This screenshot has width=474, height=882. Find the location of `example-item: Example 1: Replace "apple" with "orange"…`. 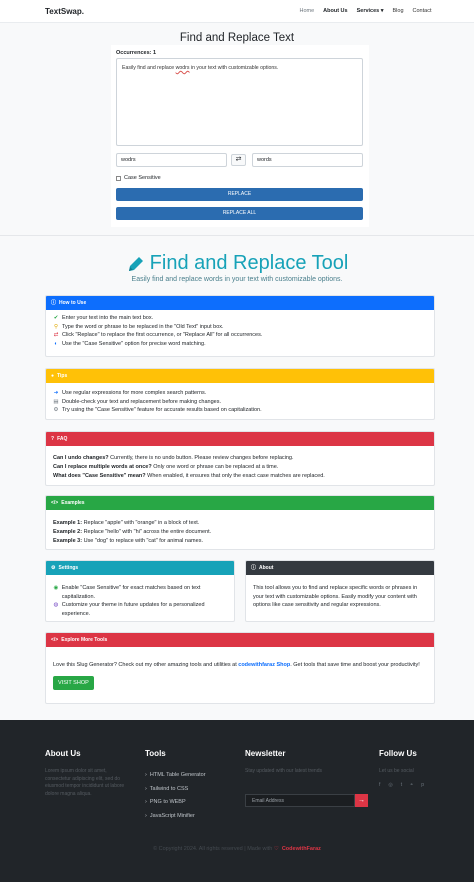

example-item: Example 1: Replace "apple" with "orange"… is located at coordinates (126, 523).